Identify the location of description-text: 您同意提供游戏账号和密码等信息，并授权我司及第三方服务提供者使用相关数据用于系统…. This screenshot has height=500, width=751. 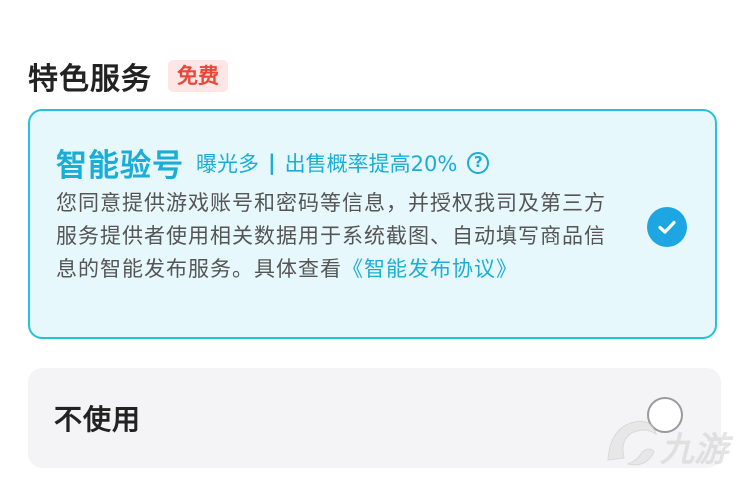
(331, 236).